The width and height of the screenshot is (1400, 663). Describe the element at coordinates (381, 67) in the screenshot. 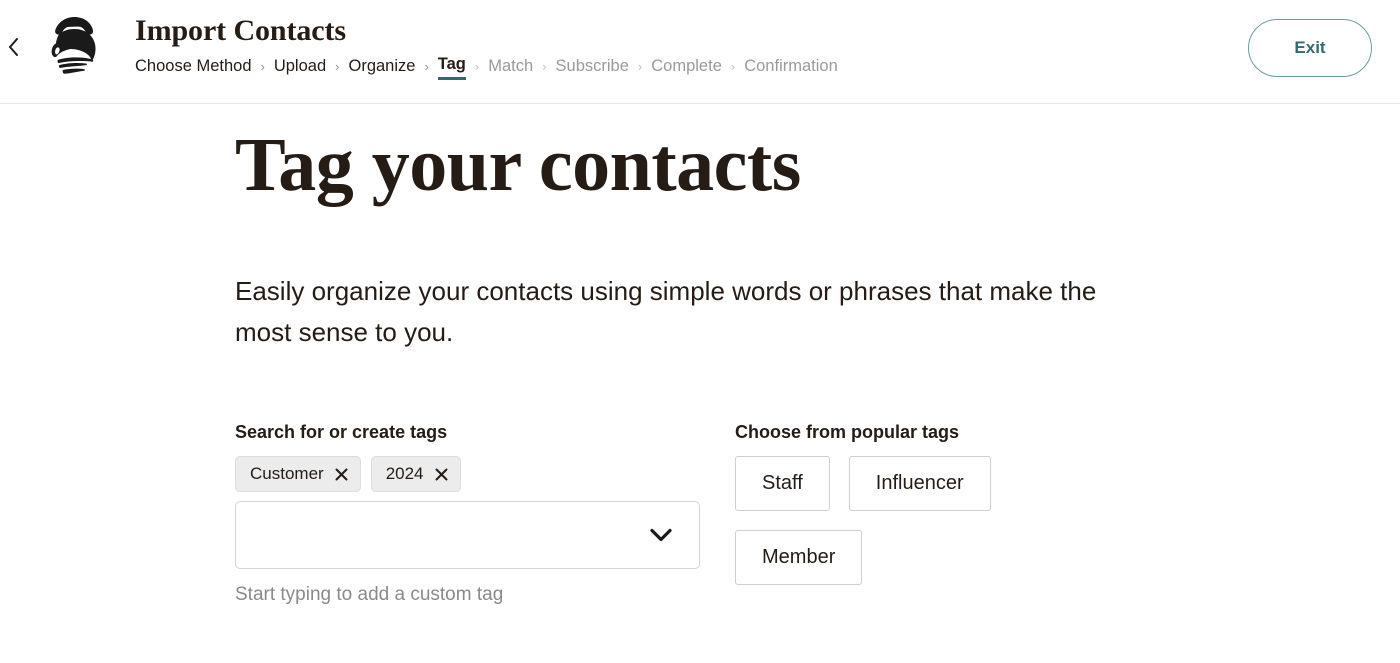

I see `breadcrumb-step-organize: Organize` at that location.